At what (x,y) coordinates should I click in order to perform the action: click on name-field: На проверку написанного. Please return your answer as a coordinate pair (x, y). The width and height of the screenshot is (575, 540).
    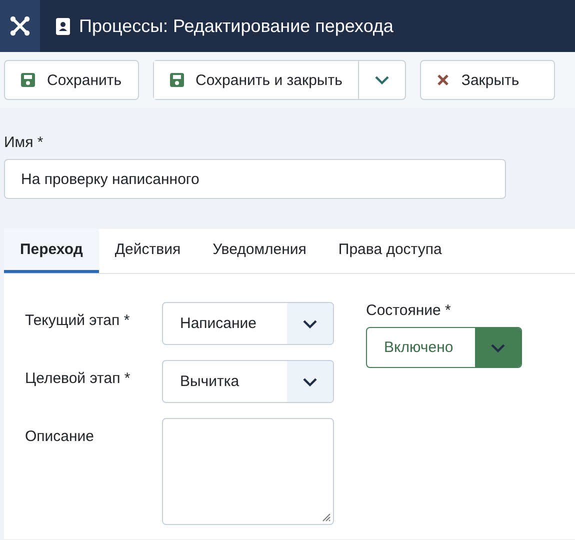
    Looking at the image, I should click on (255, 179).